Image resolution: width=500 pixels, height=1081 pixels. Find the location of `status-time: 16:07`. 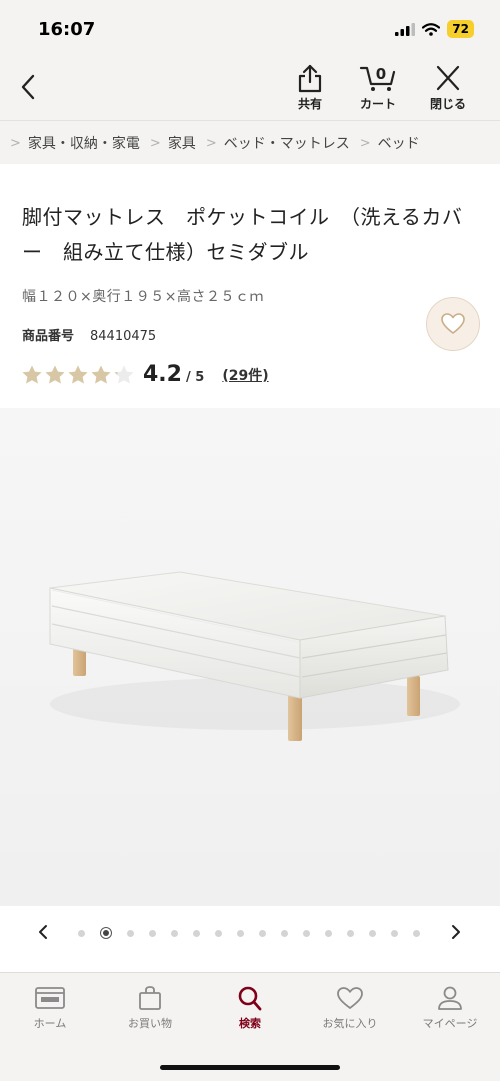

status-time: 16:07 is located at coordinates (67, 29).